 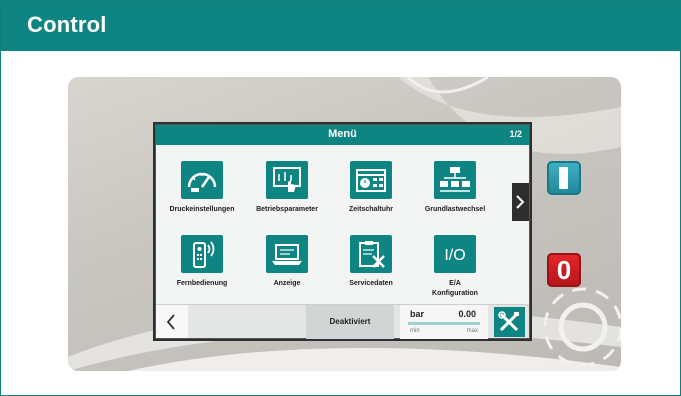 What do you see at coordinates (455, 209) in the screenshot?
I see `tile-label: Grundlastwechsel` at bounding box center [455, 209].